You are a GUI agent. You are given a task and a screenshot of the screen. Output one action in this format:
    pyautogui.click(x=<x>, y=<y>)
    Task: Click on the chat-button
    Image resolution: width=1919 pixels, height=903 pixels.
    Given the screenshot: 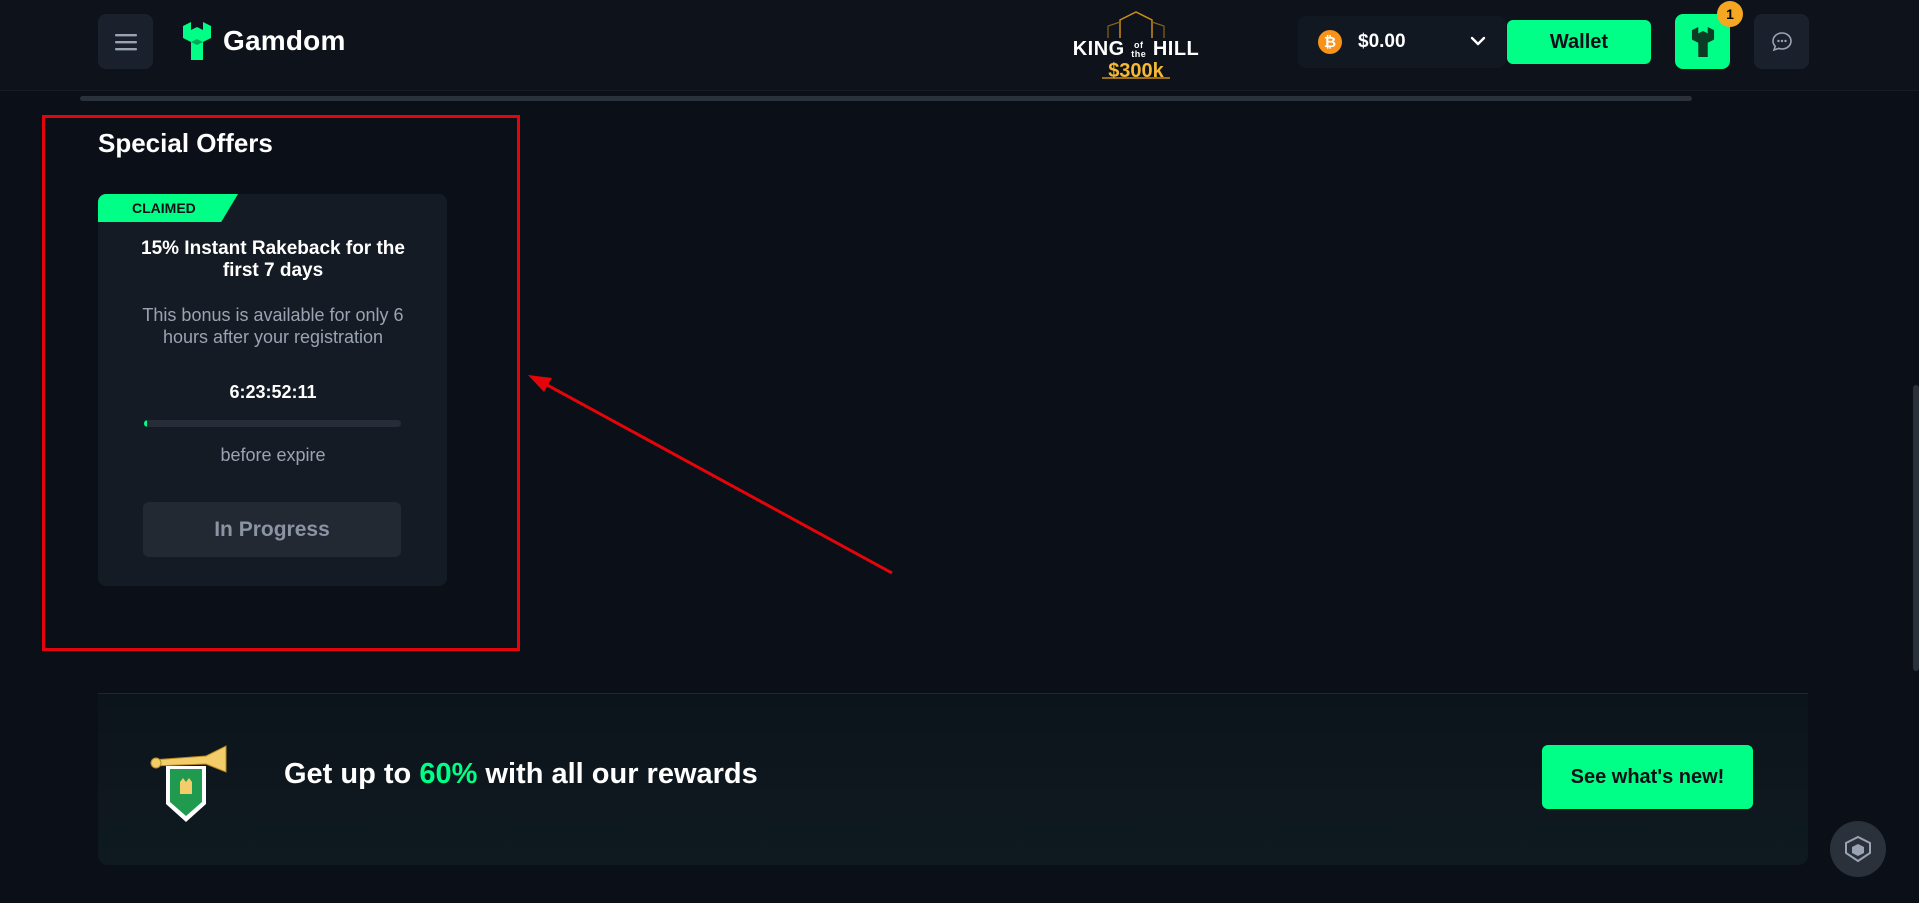 What is the action you would take?
    pyautogui.click(x=1781, y=41)
    